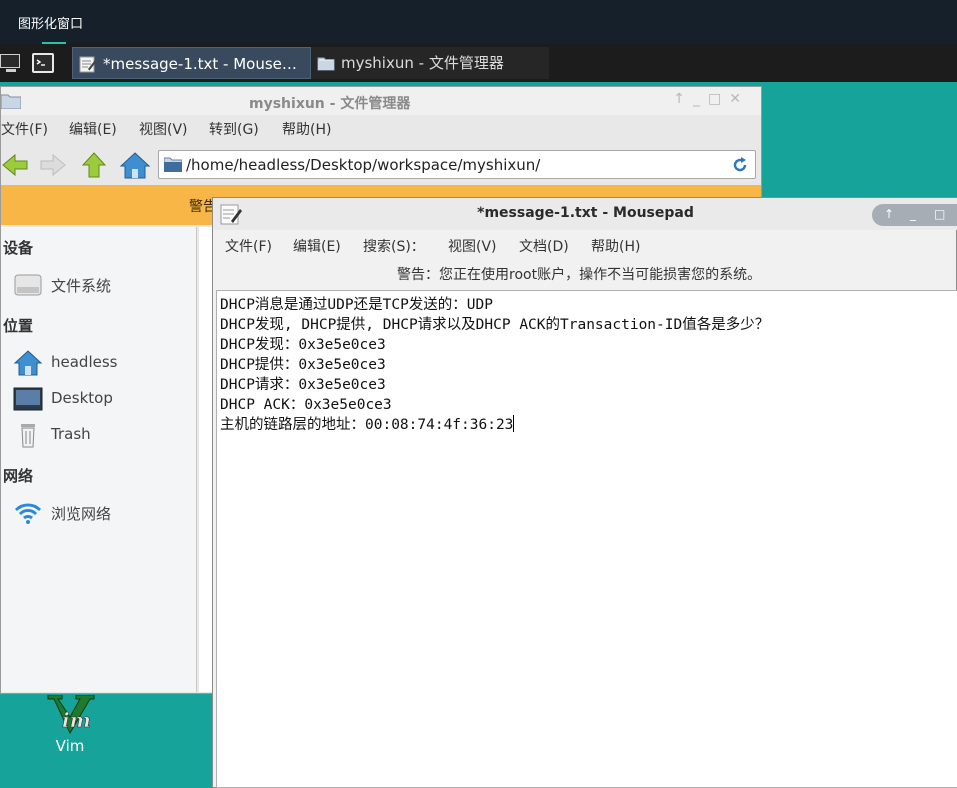 This screenshot has width=957, height=788. What do you see at coordinates (739, 99) in the screenshot?
I see `close-icon: ✕` at bounding box center [739, 99].